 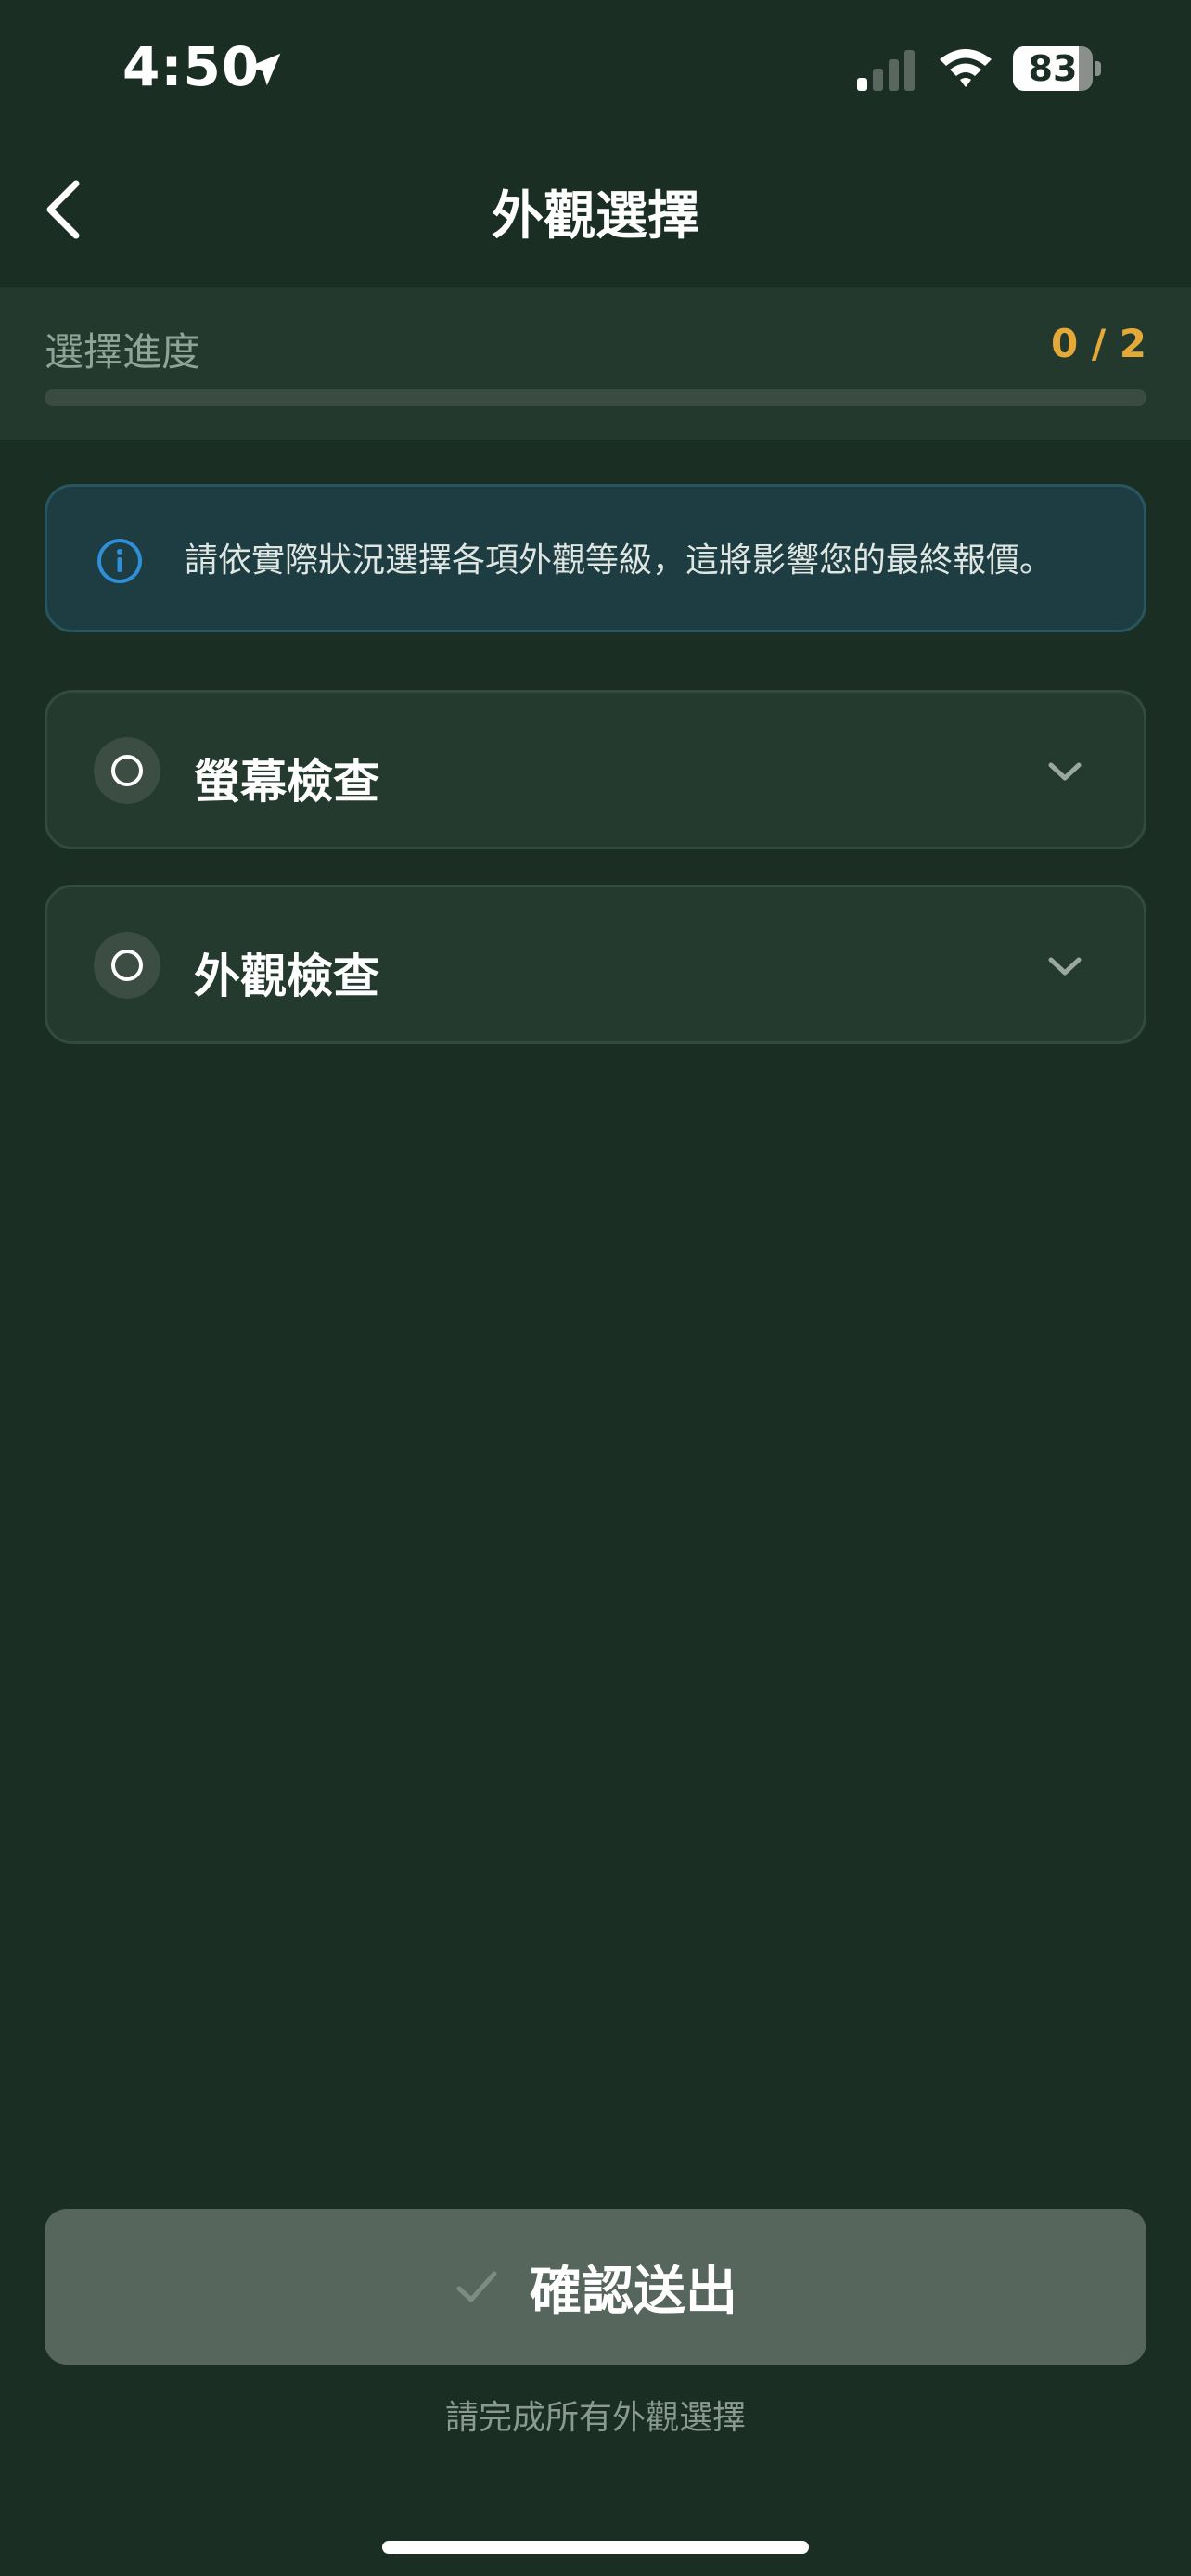 I want to click on check-item-screen: 螢幕檢查, so click(x=595, y=769).